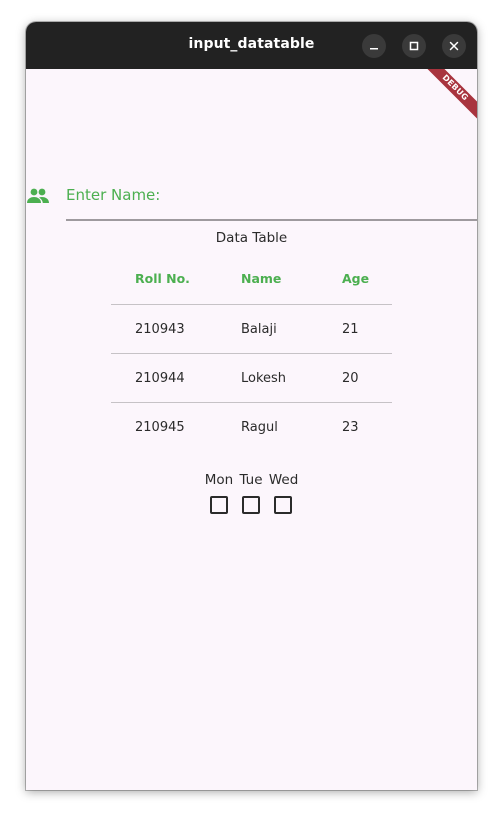  What do you see at coordinates (265, 507) in the screenshot?
I see `day-checkboxes` at bounding box center [265, 507].